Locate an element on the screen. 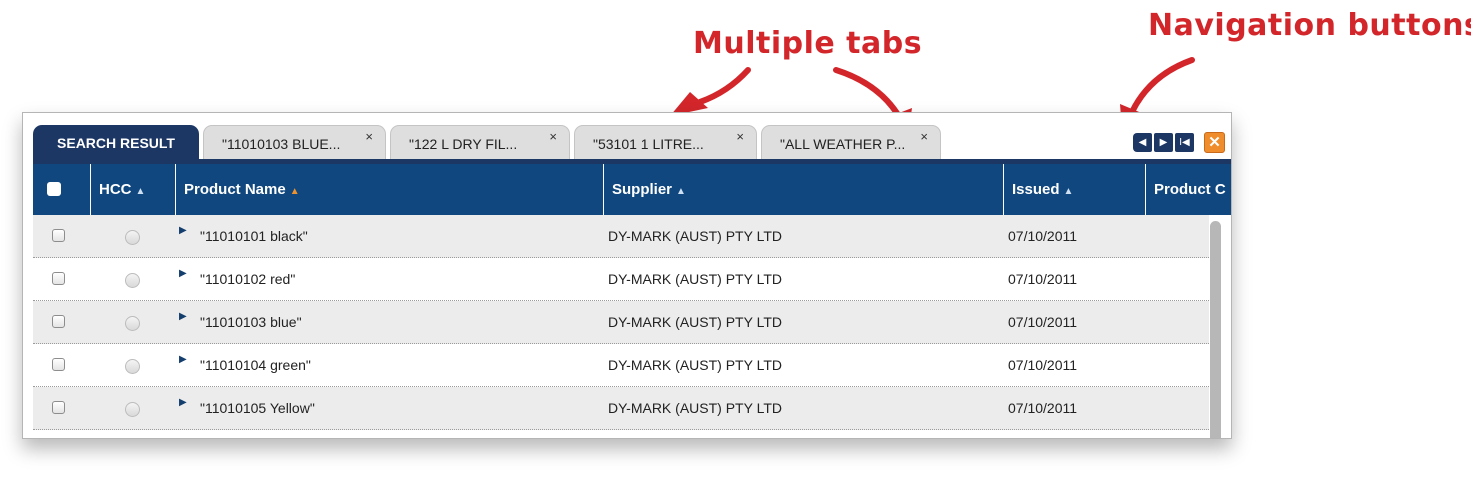  product-name-cell: "11010103 blue" is located at coordinates (251, 322).